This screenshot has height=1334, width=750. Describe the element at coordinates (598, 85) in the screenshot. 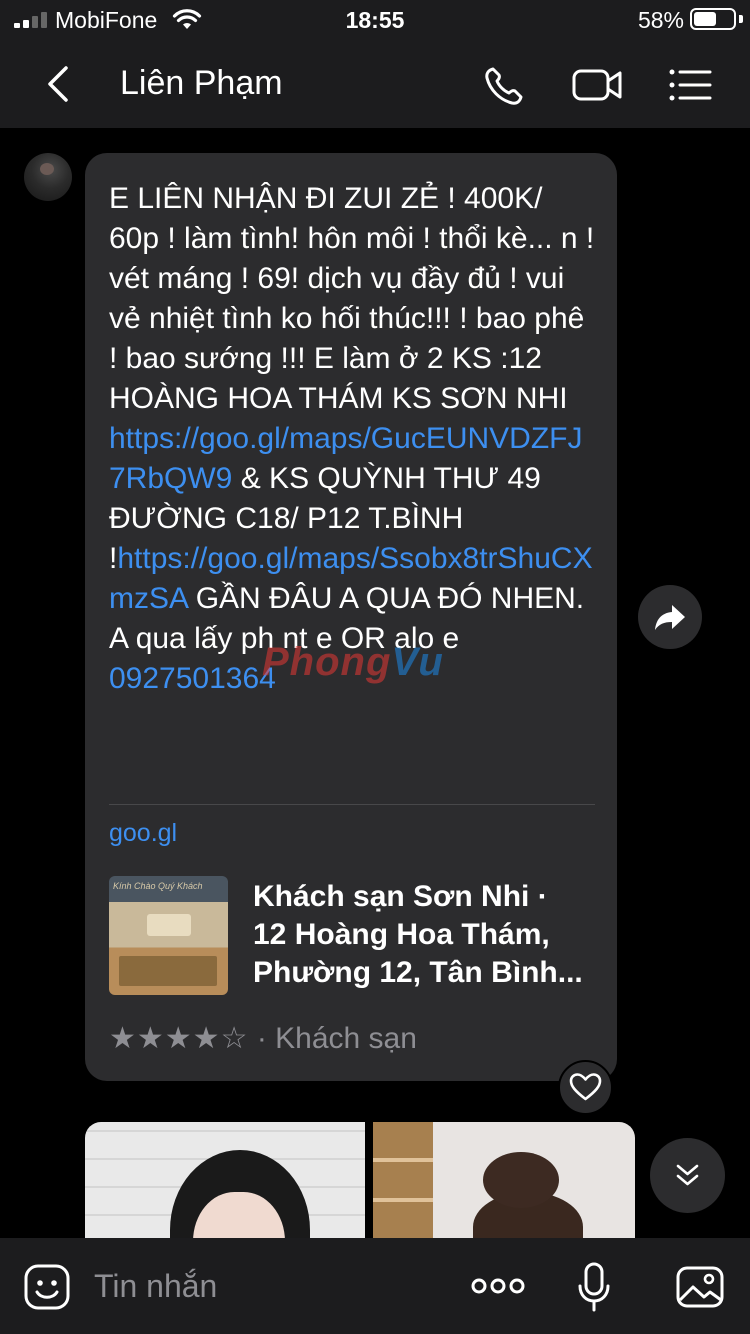

I see `video-call-icon` at that location.